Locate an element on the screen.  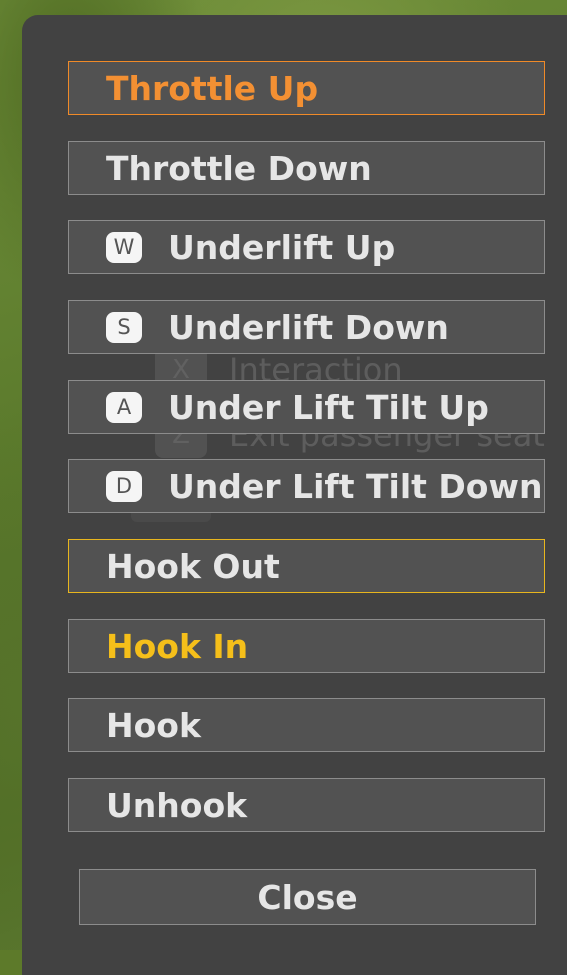
underlift-down-label: Underlift Down is located at coordinates (308, 327).